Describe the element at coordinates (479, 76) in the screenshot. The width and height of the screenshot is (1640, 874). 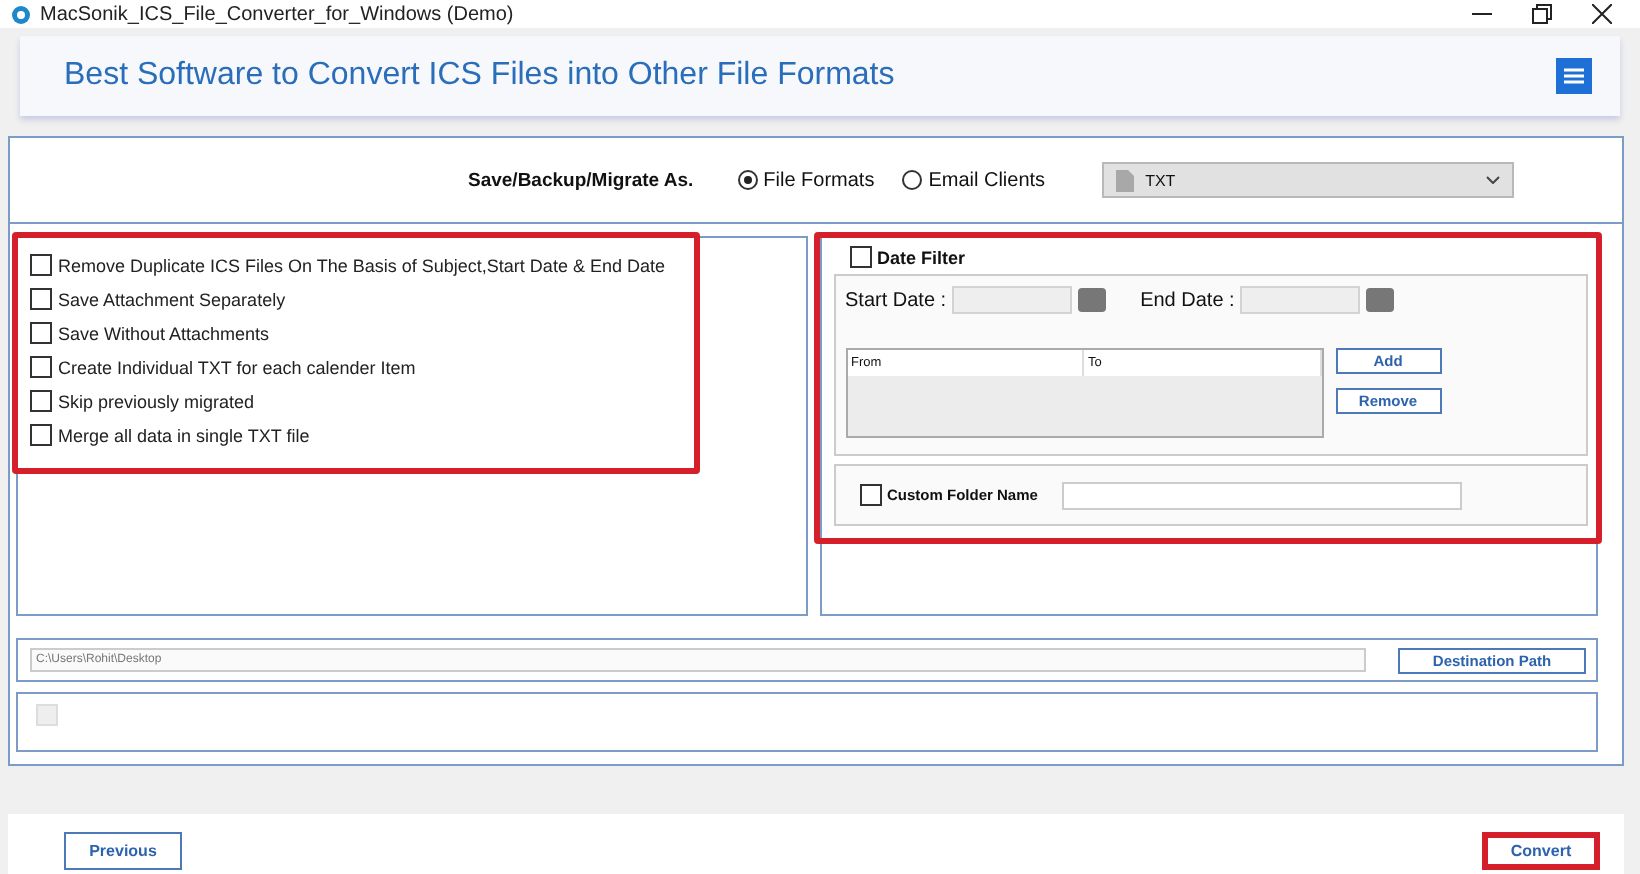
I see `app-heading: Best Software to Convert ICS Files into Other File Formats` at that location.